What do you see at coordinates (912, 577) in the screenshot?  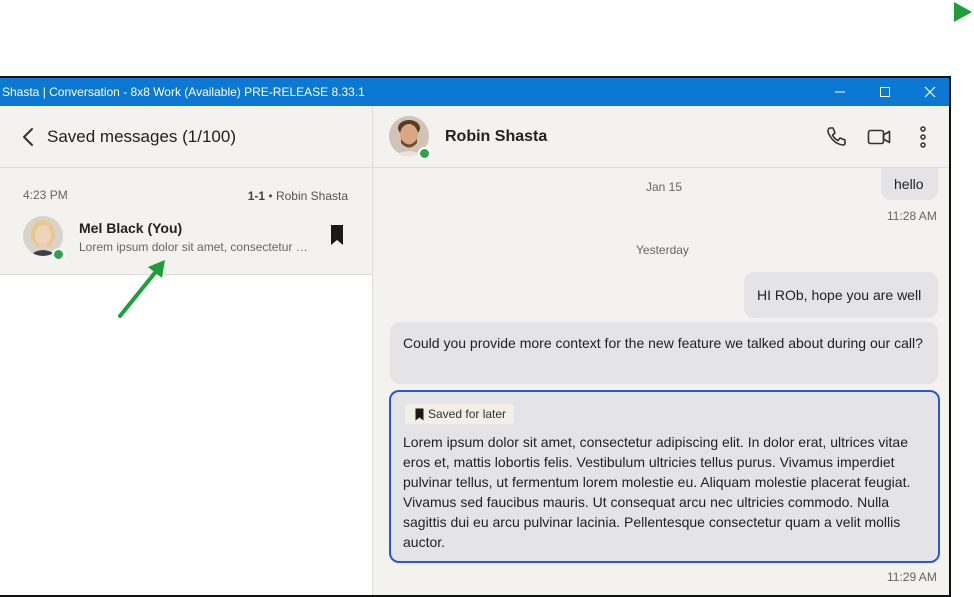 I see `message-timestamp: 11:29 AM` at bounding box center [912, 577].